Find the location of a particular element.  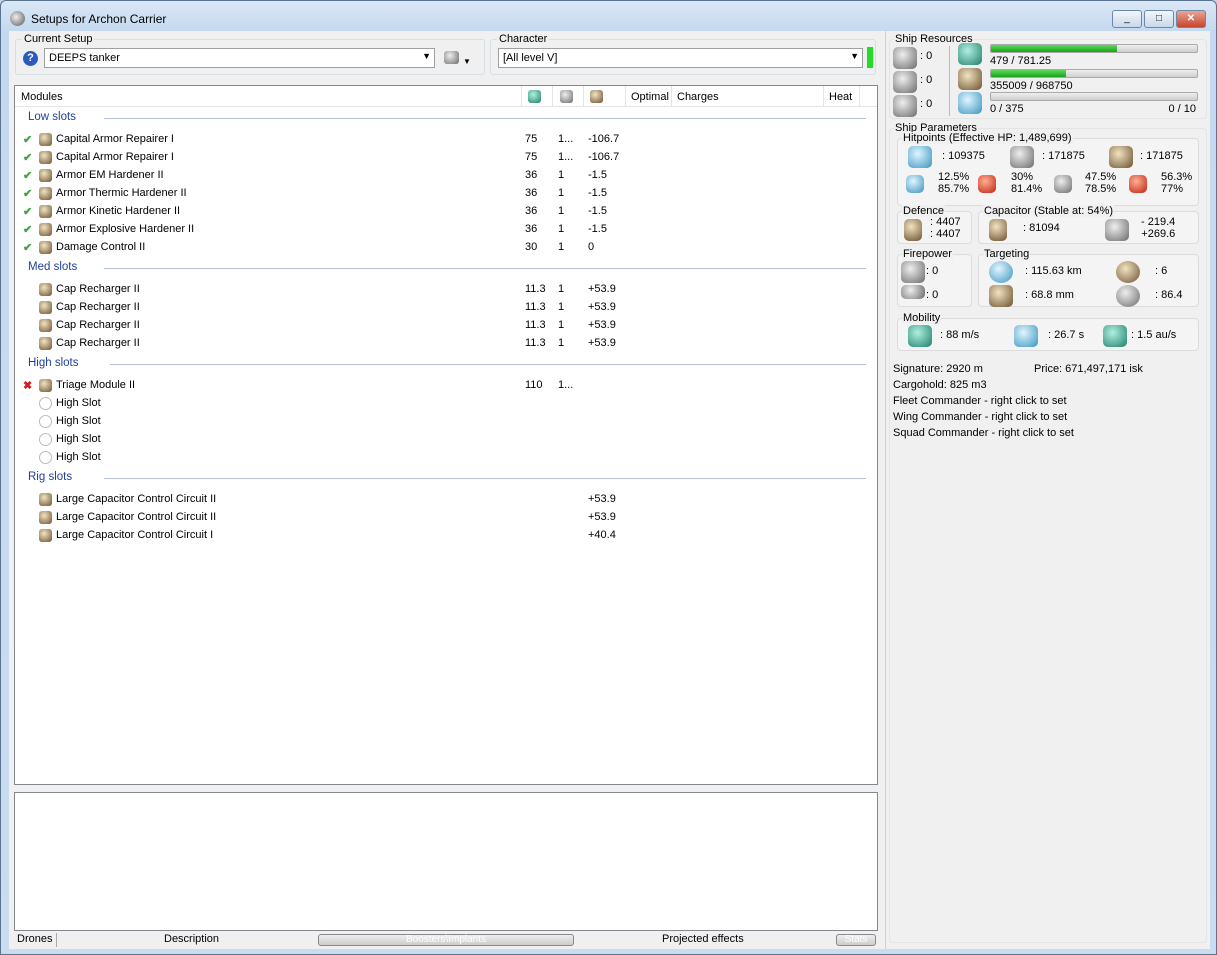

drone-slots-icon is located at coordinates (905, 106).